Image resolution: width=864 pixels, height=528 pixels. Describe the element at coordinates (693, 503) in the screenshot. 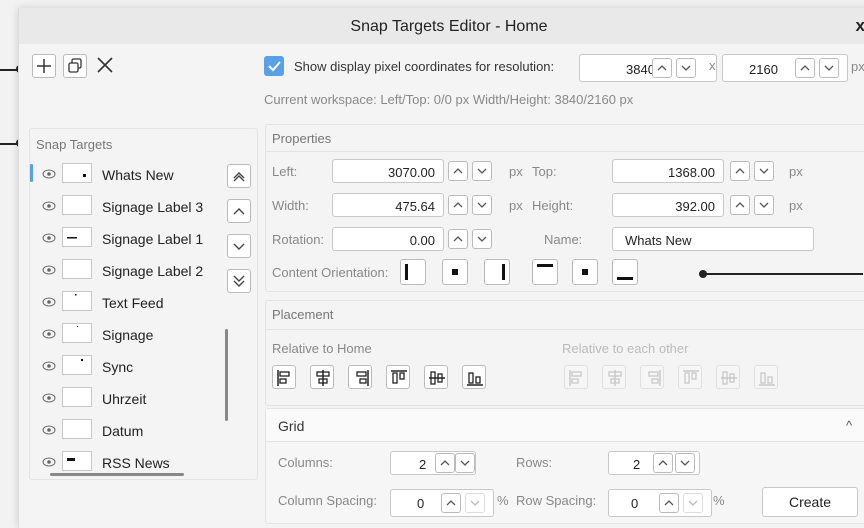

I see `row-spacing-decrement` at that location.